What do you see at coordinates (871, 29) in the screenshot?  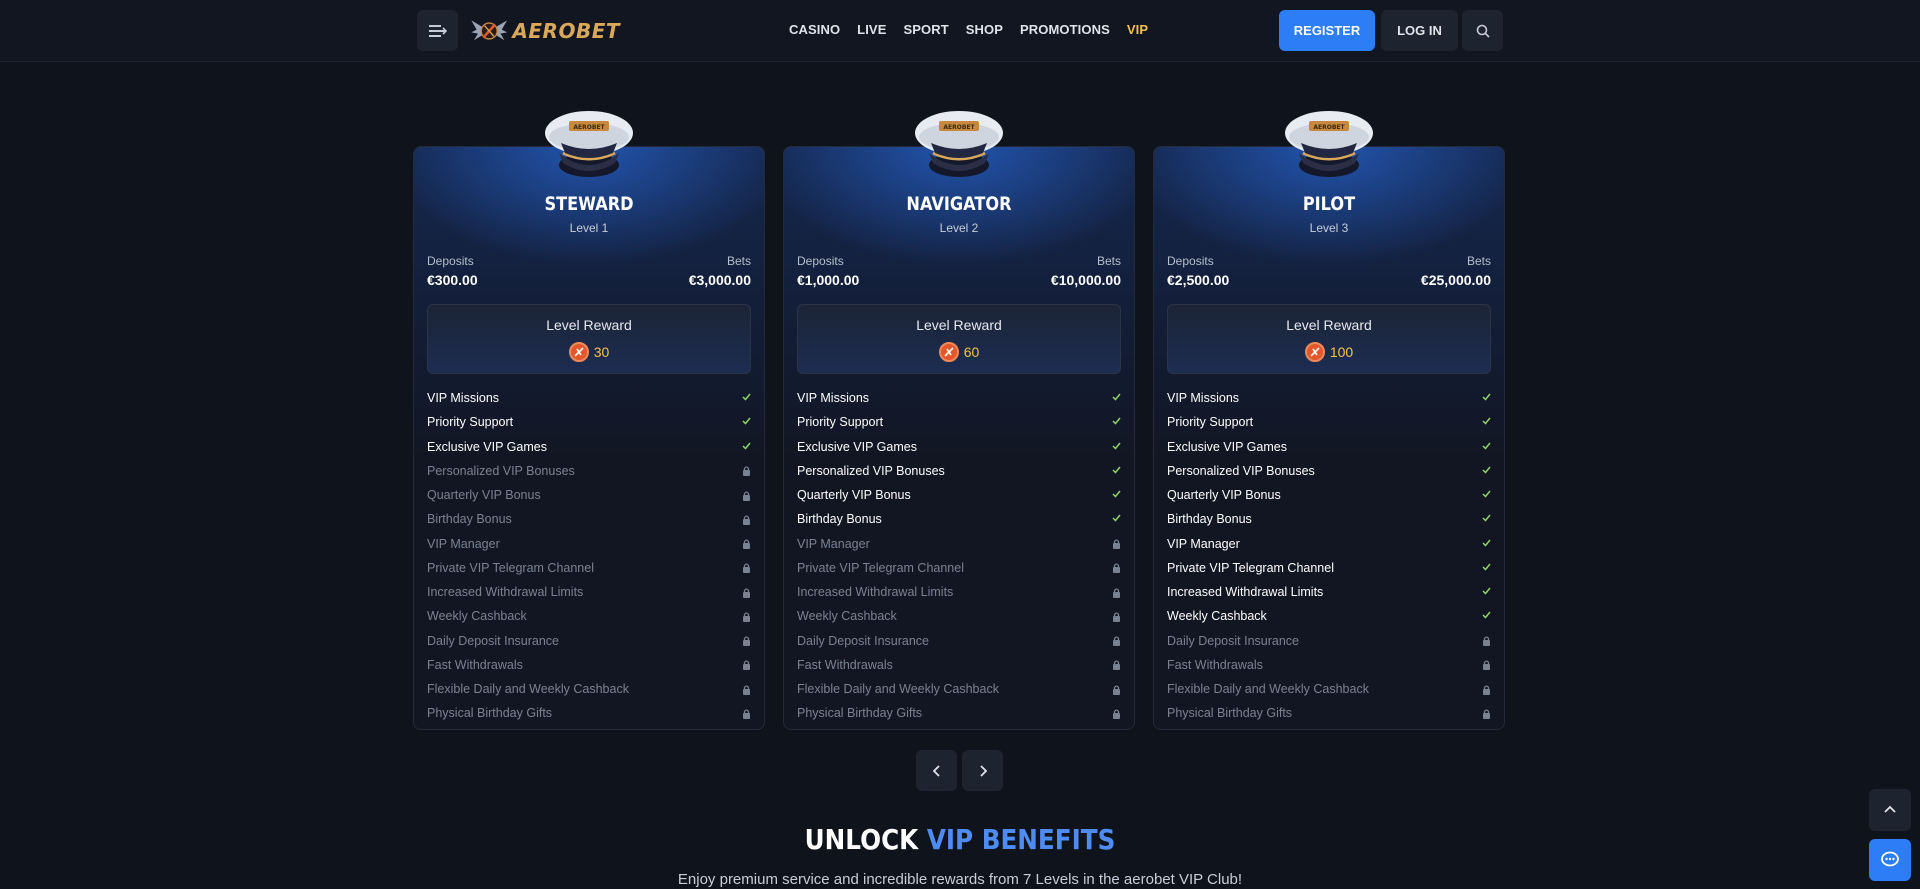 I see `nav-live: LIVE` at bounding box center [871, 29].